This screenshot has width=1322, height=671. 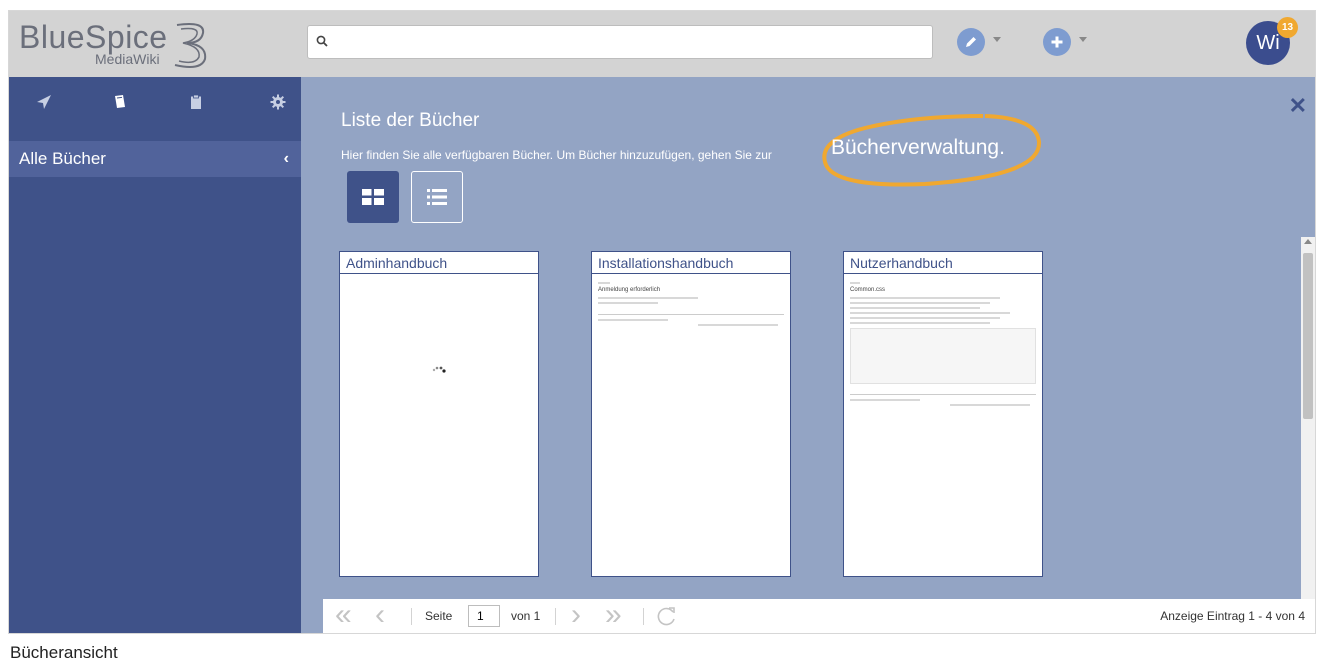 I want to click on book-title: Adminhandbuch, so click(x=439, y=263).